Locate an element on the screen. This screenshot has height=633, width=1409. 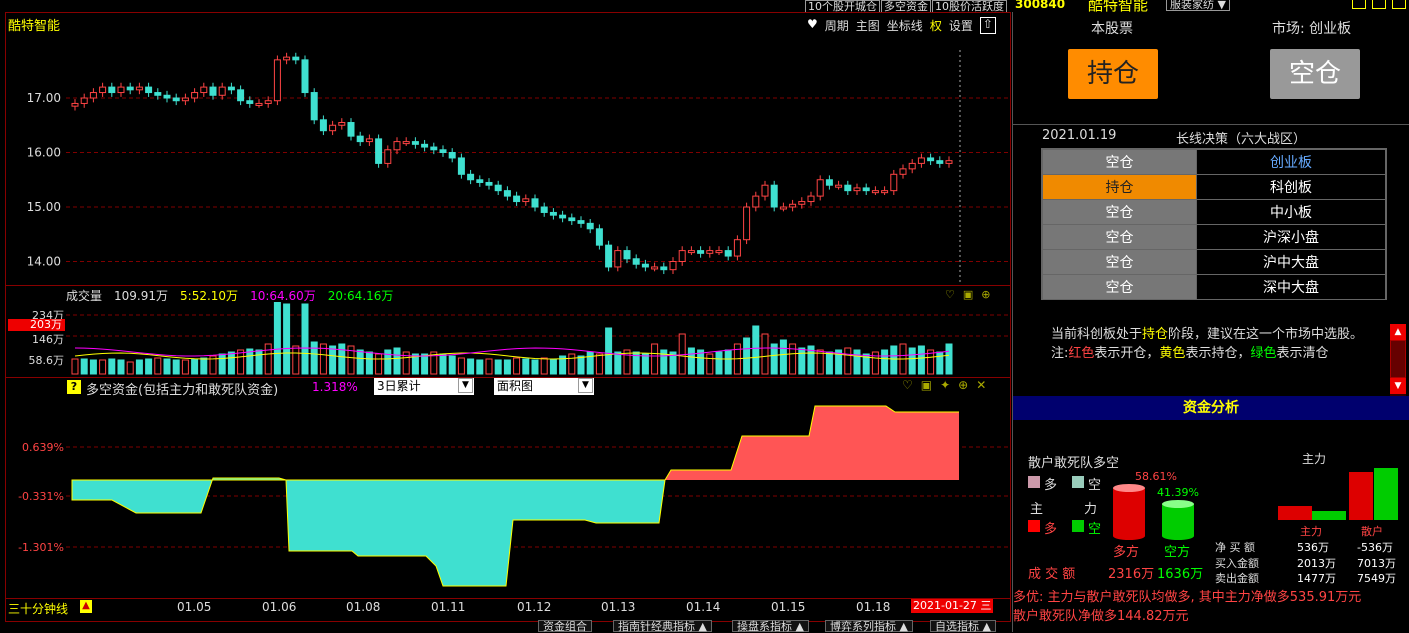
zone-row: 空仓 创业板 is located at coordinates (1214, 162).